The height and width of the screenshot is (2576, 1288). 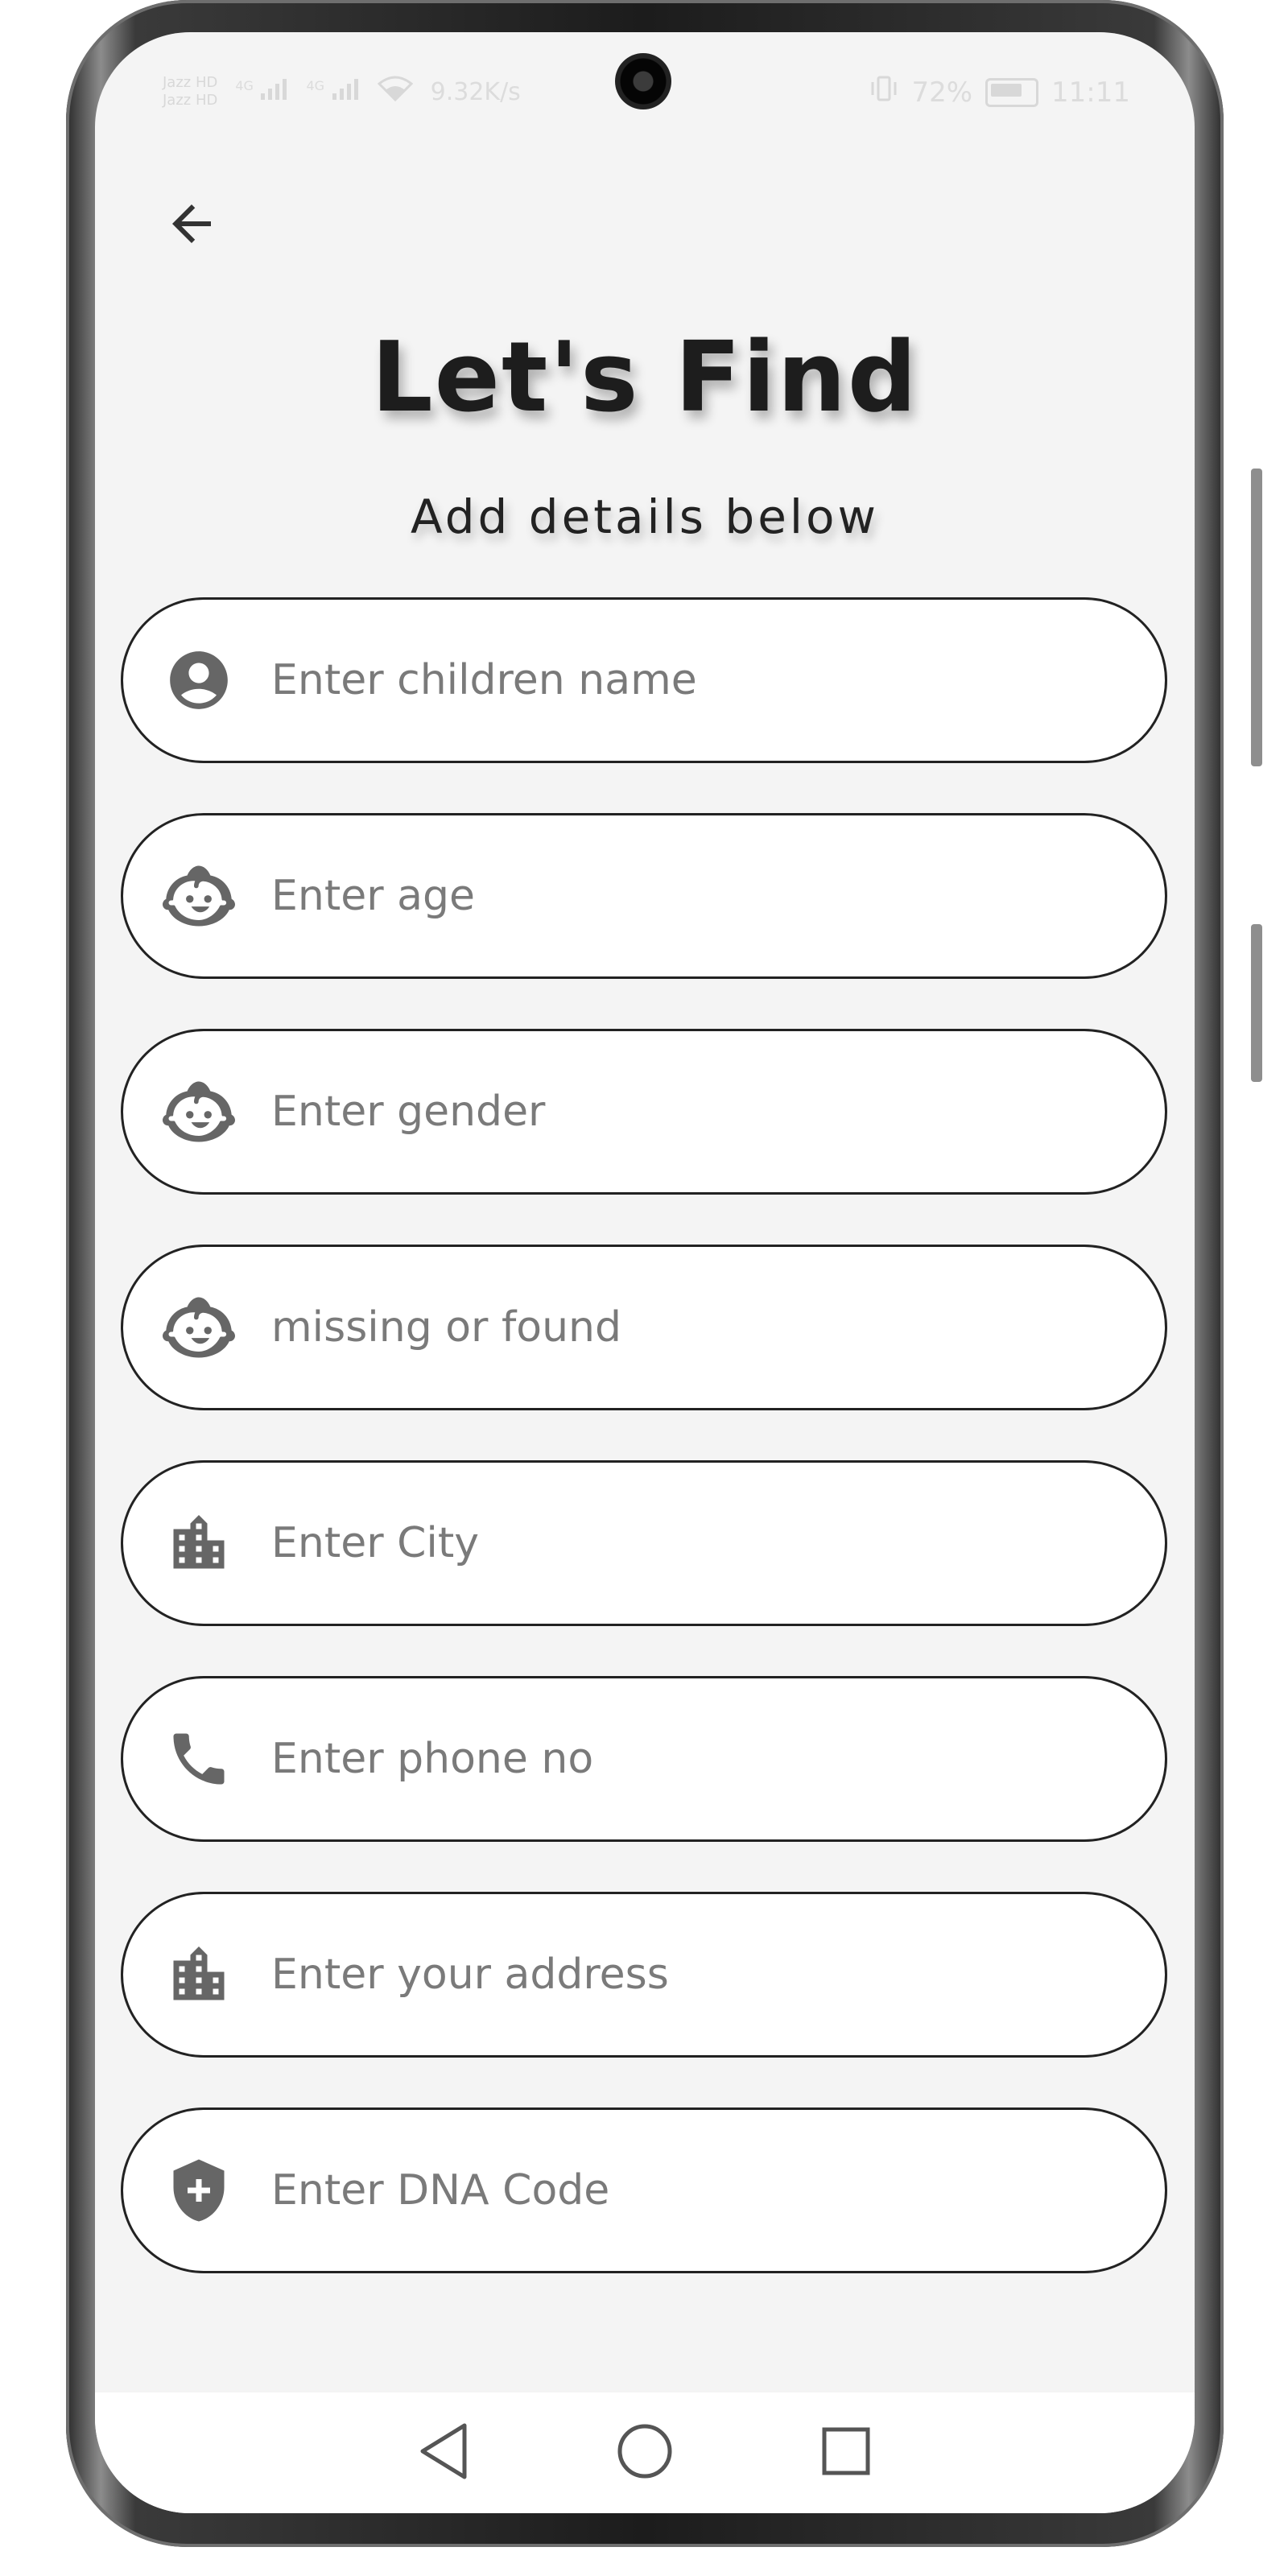 I want to click on phone-field, so click(x=644, y=1759).